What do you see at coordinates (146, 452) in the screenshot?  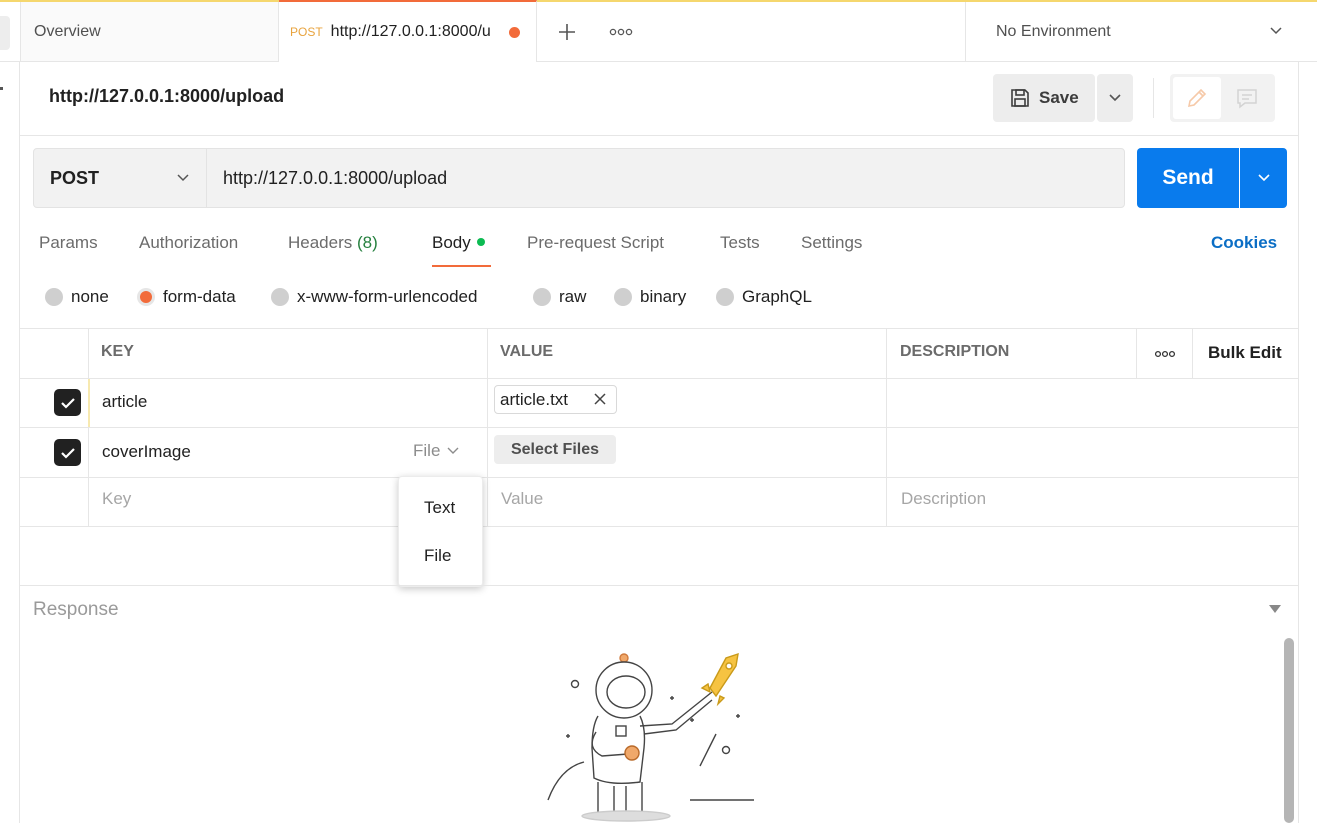 I see `row-key: coverImage` at bounding box center [146, 452].